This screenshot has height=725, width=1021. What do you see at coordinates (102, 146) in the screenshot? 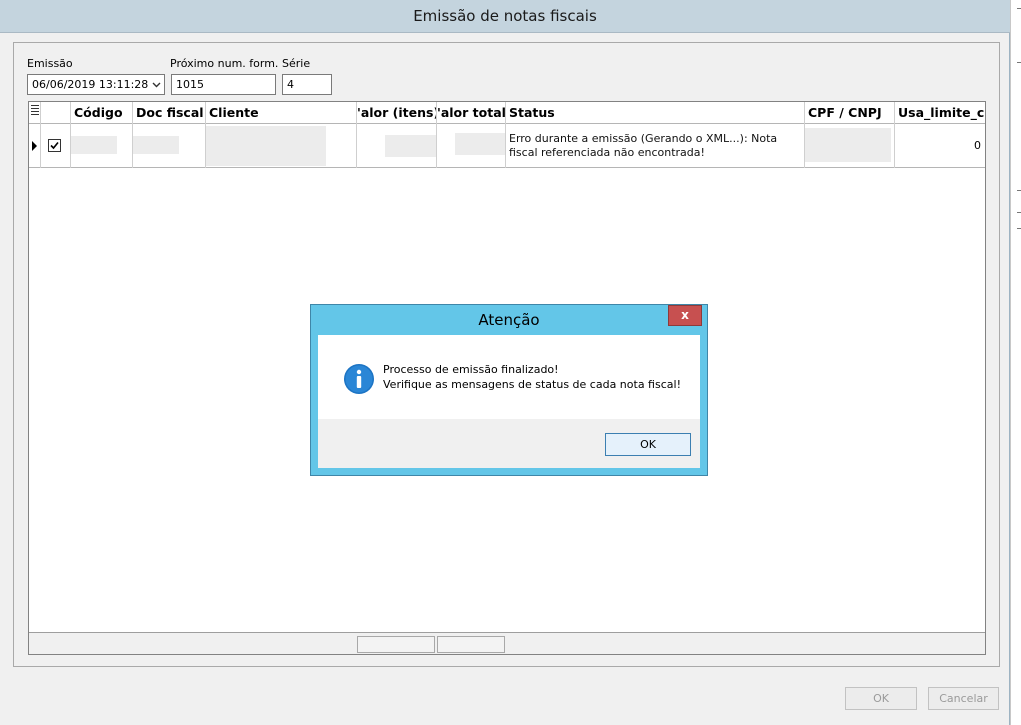
I see `row-codigo-cell` at bounding box center [102, 146].